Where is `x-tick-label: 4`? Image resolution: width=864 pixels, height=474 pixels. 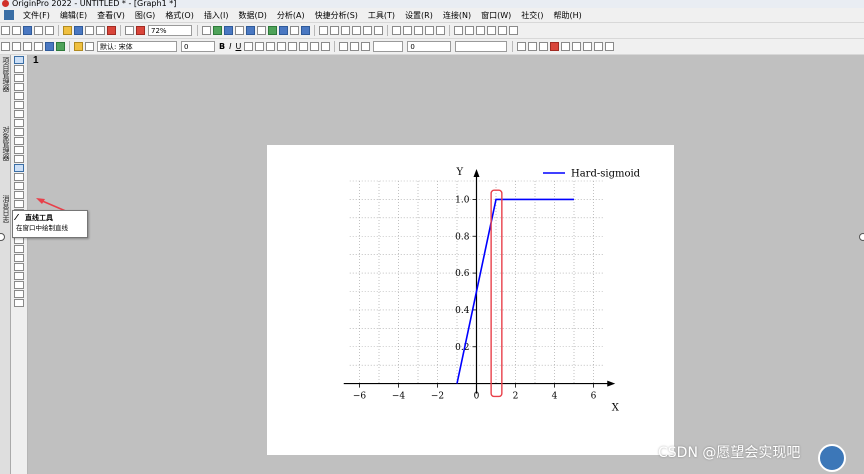 x-tick-label: 4 is located at coordinates (555, 397).